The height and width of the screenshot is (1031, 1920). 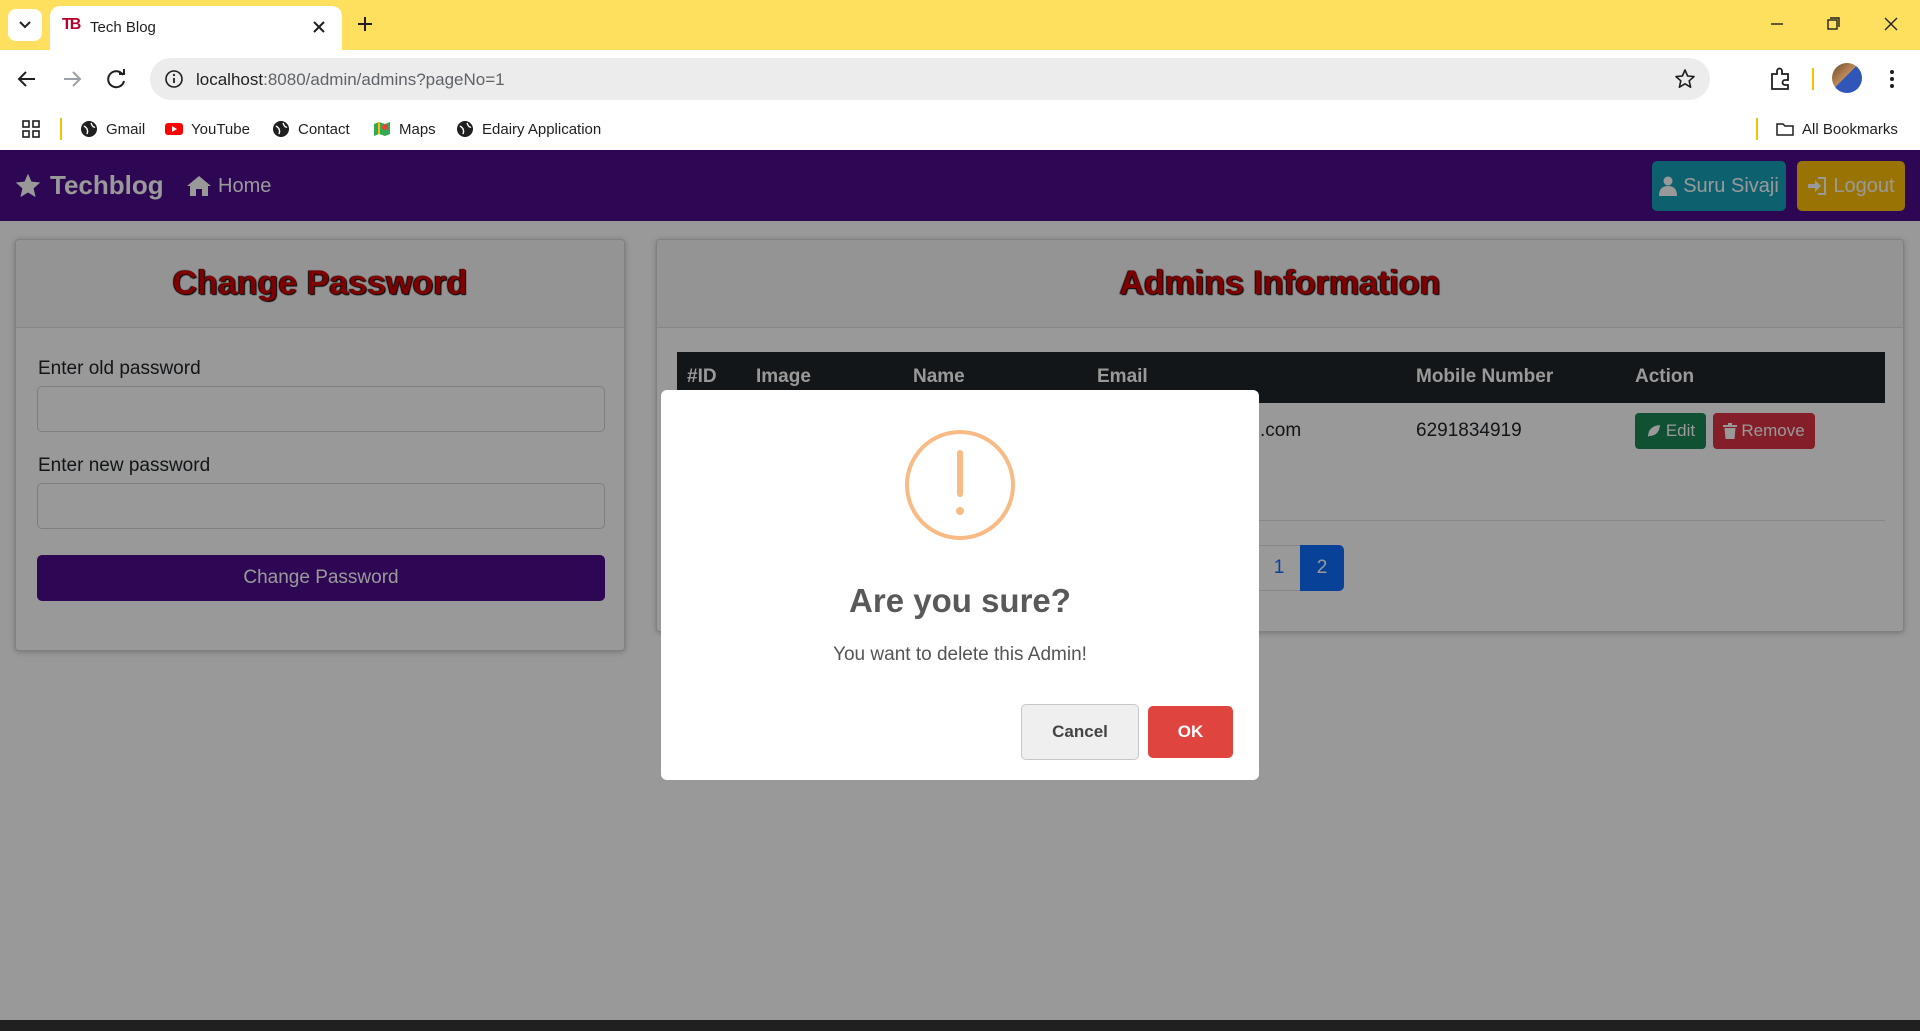 What do you see at coordinates (126, 129) in the screenshot?
I see `bookmark-label: Gmail` at bounding box center [126, 129].